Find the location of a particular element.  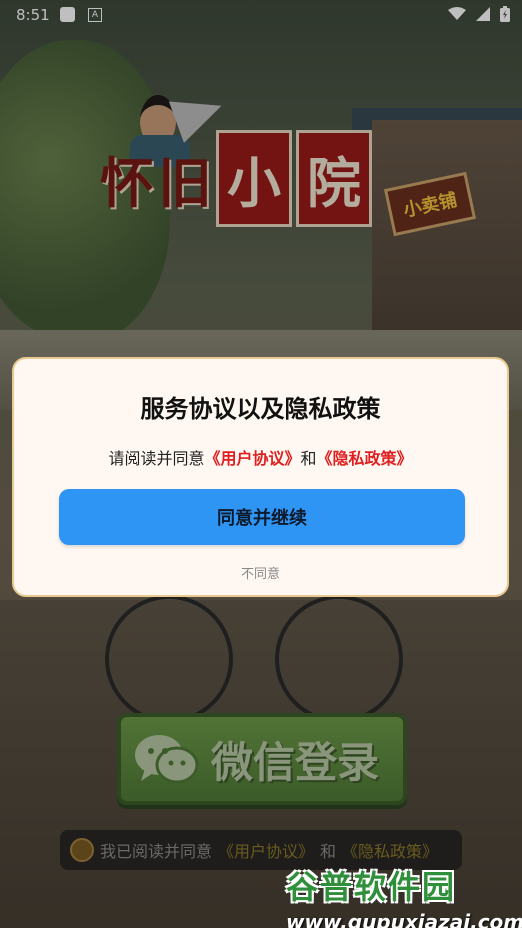

disagree-button: 不同意 is located at coordinates (260, 572).